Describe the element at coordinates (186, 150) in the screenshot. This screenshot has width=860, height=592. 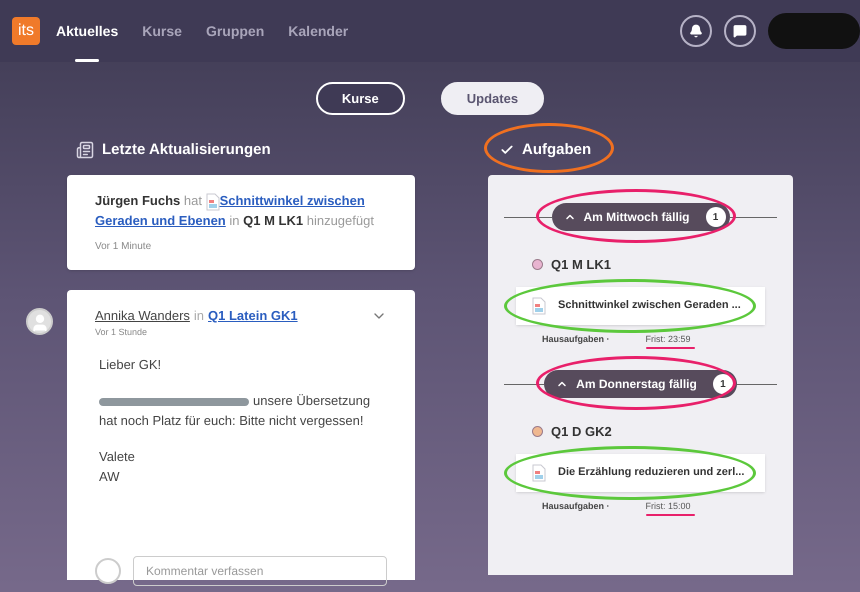
I see `section-title: Letzte Aktualisierungen` at that location.